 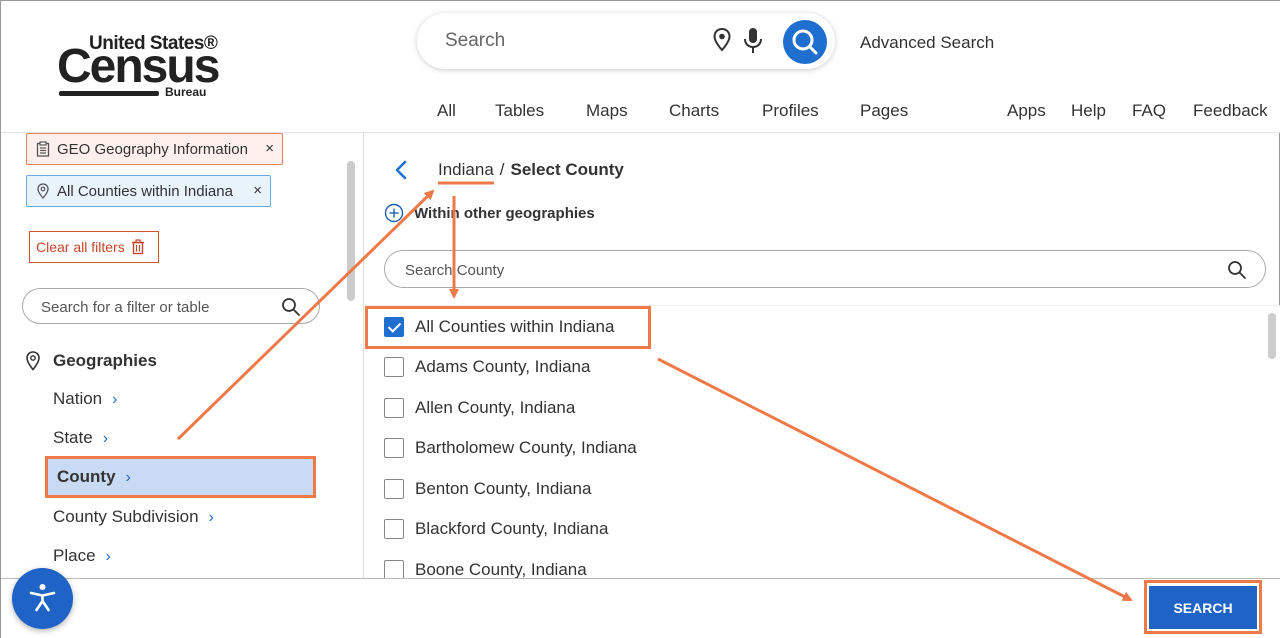 What do you see at coordinates (1230, 111) in the screenshot?
I see `link-feedback: Feedback` at bounding box center [1230, 111].